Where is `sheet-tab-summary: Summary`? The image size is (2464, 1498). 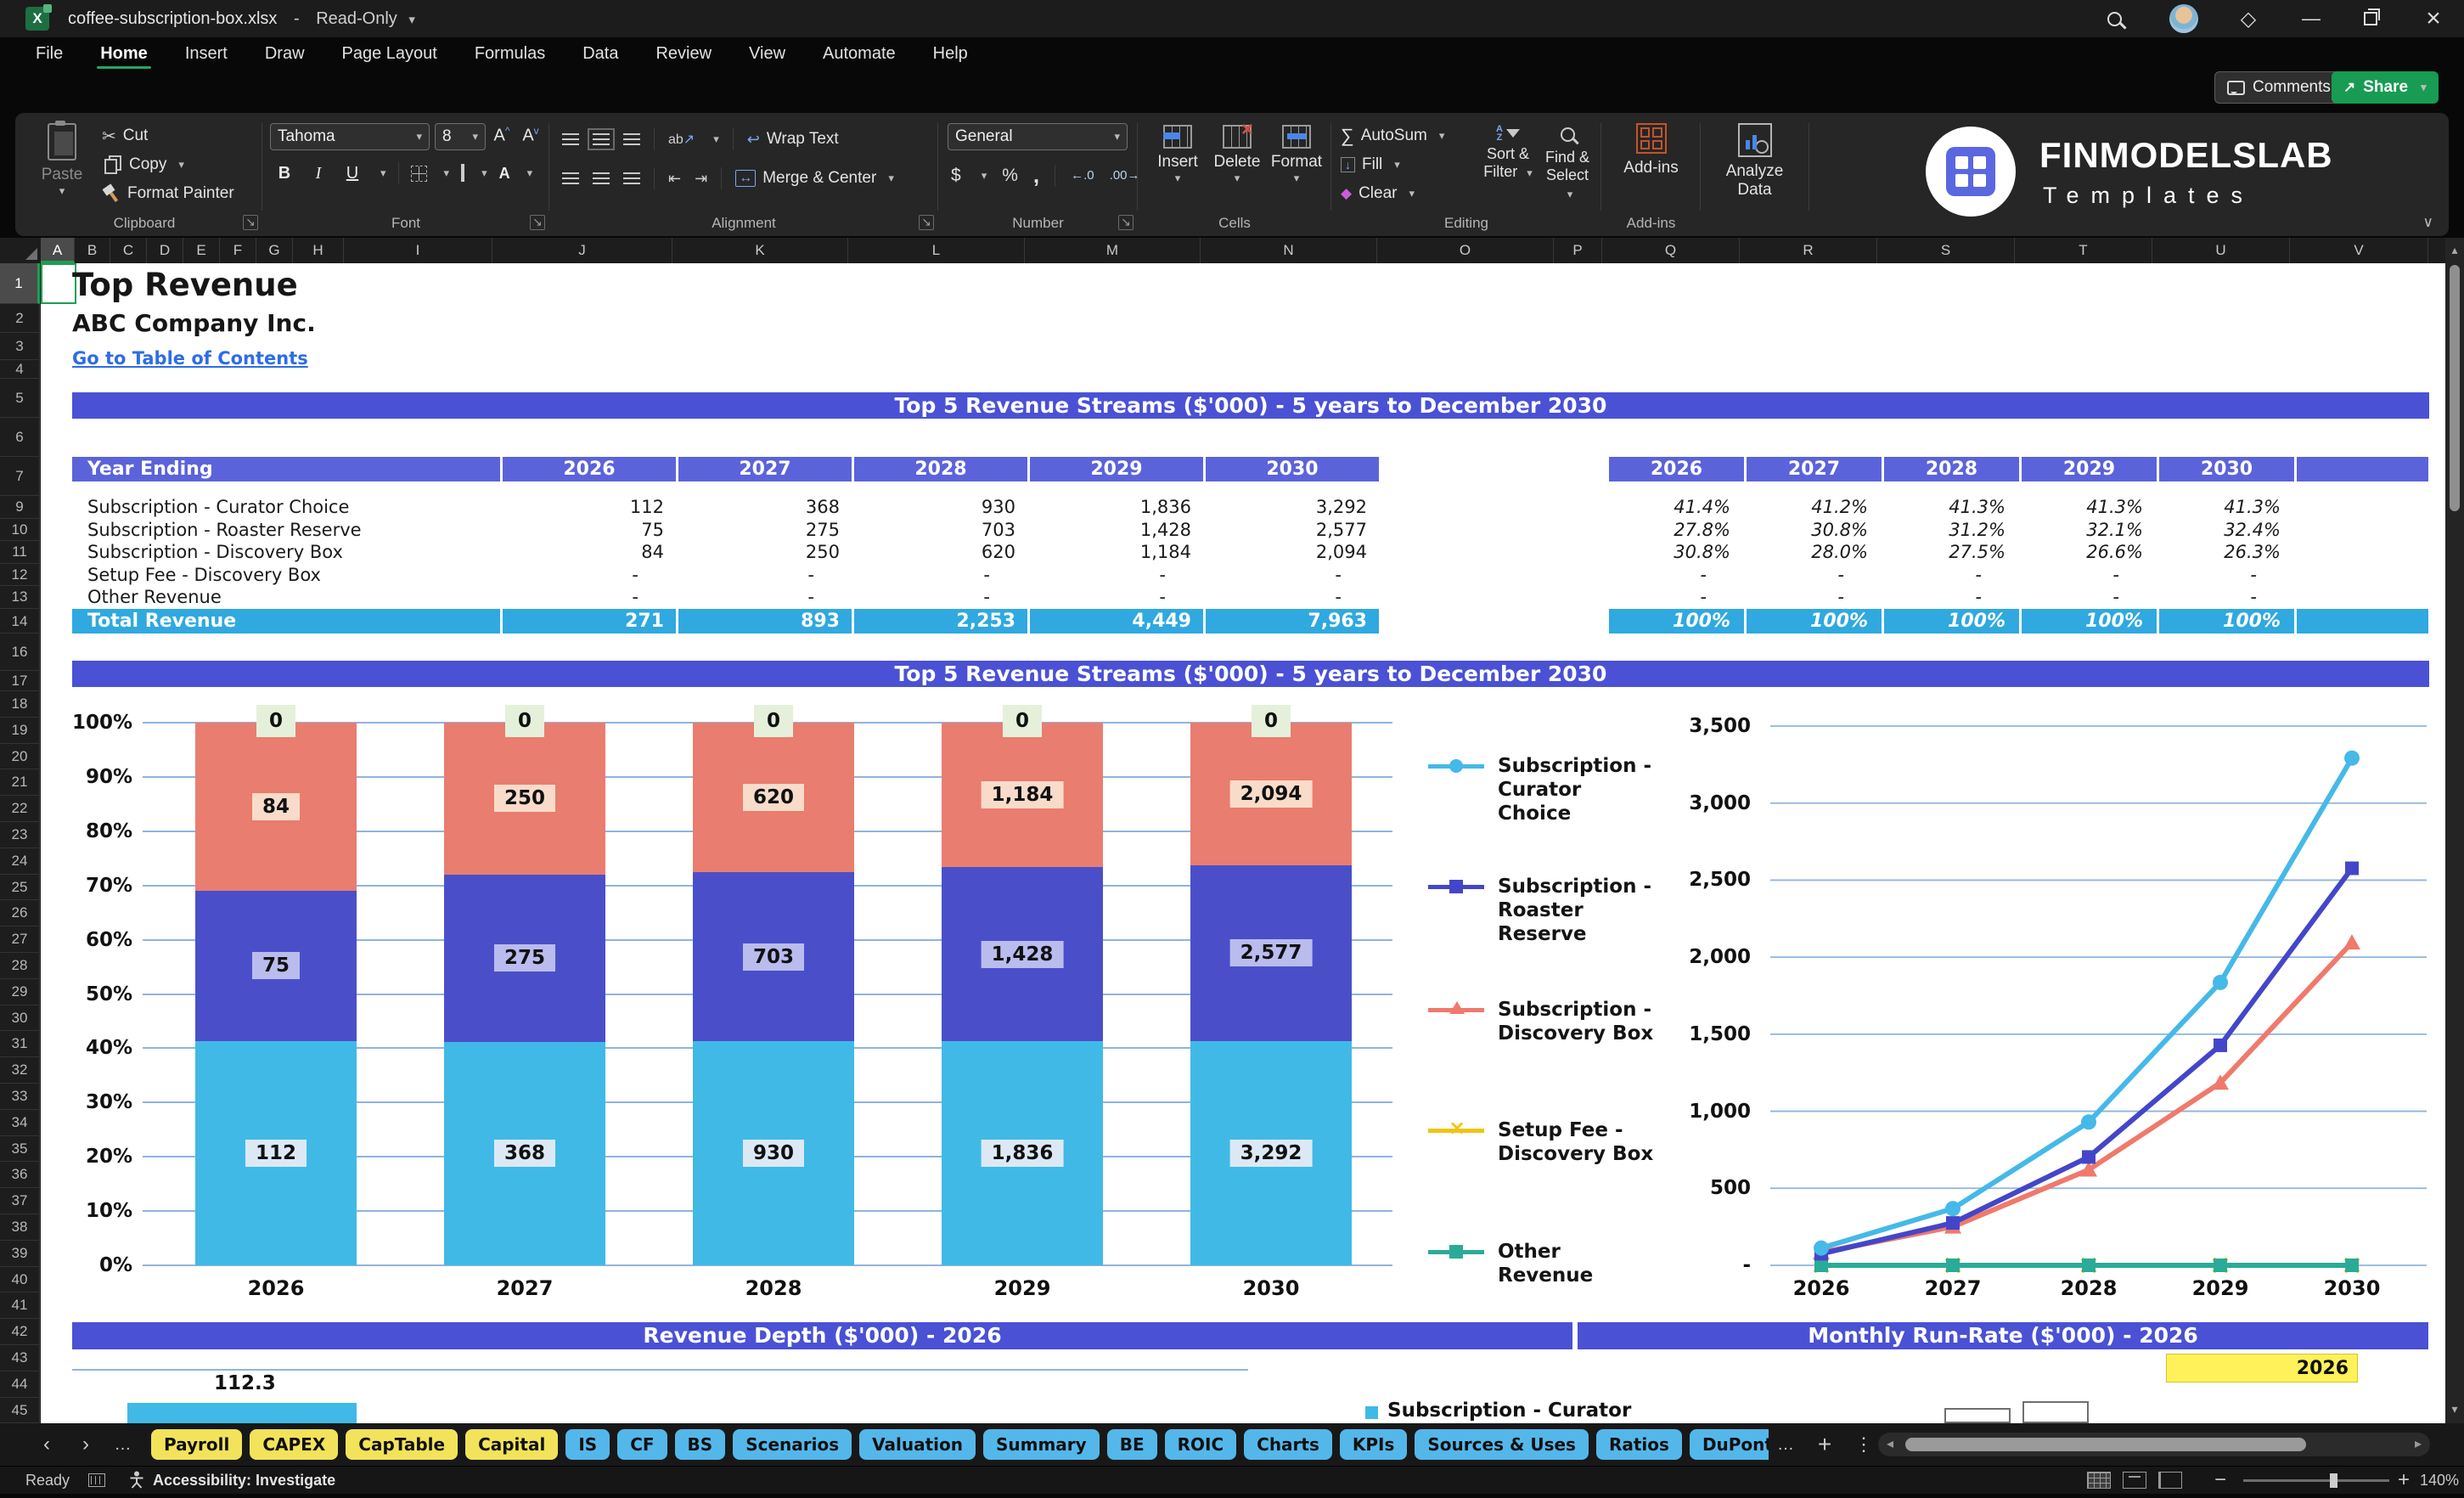 sheet-tab-summary: Summary is located at coordinates (1041, 1444).